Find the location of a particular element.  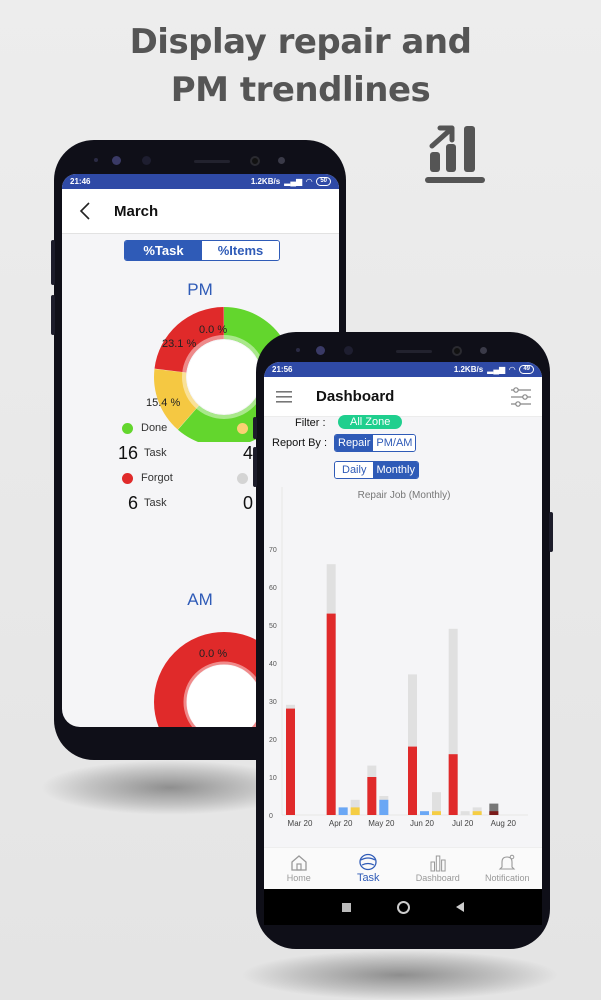

home-circle-icon is located at coordinates (403, 907).